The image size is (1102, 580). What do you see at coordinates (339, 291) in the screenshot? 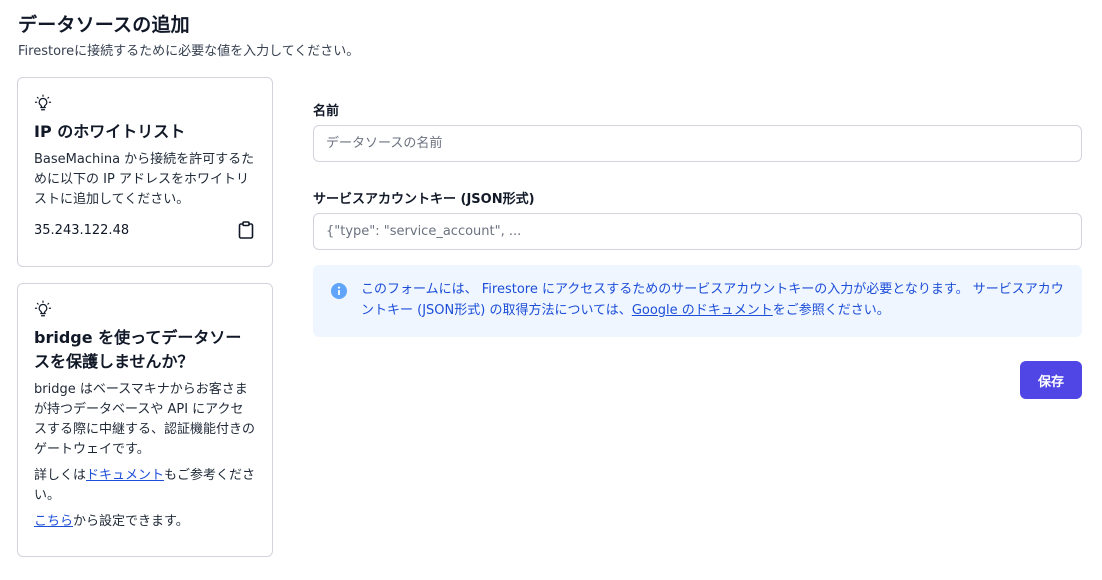
I see `info-icon` at bounding box center [339, 291].